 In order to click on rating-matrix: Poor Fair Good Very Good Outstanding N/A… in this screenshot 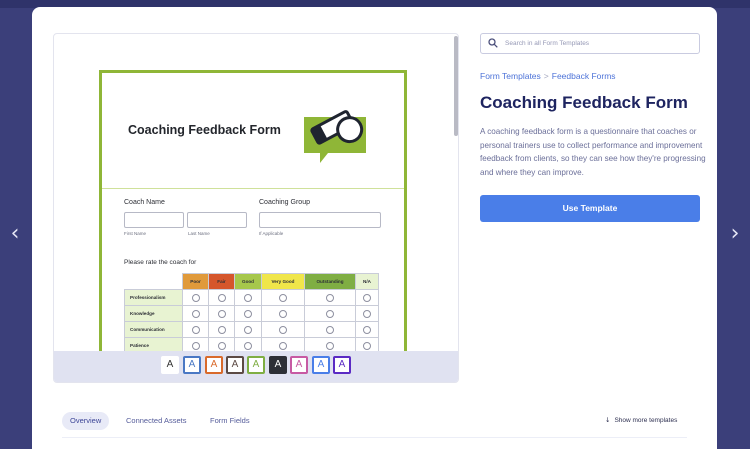, I will do `click(251, 313)`.